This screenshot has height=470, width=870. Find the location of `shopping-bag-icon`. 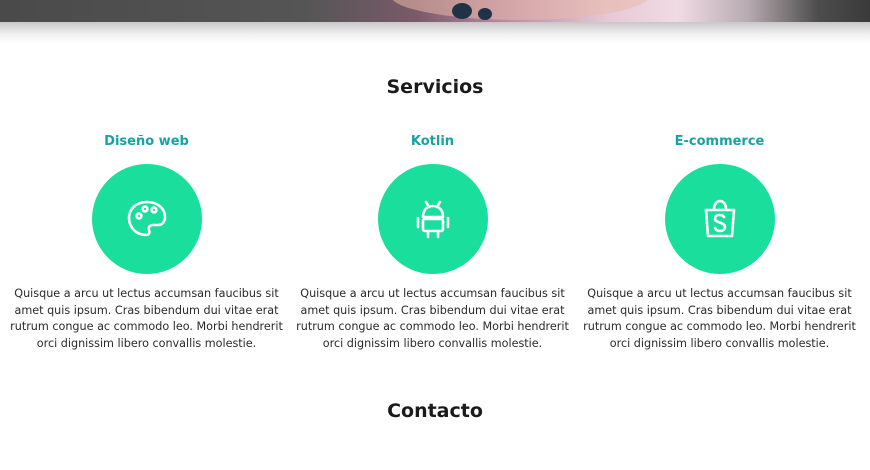

shopping-bag-icon is located at coordinates (719, 218).